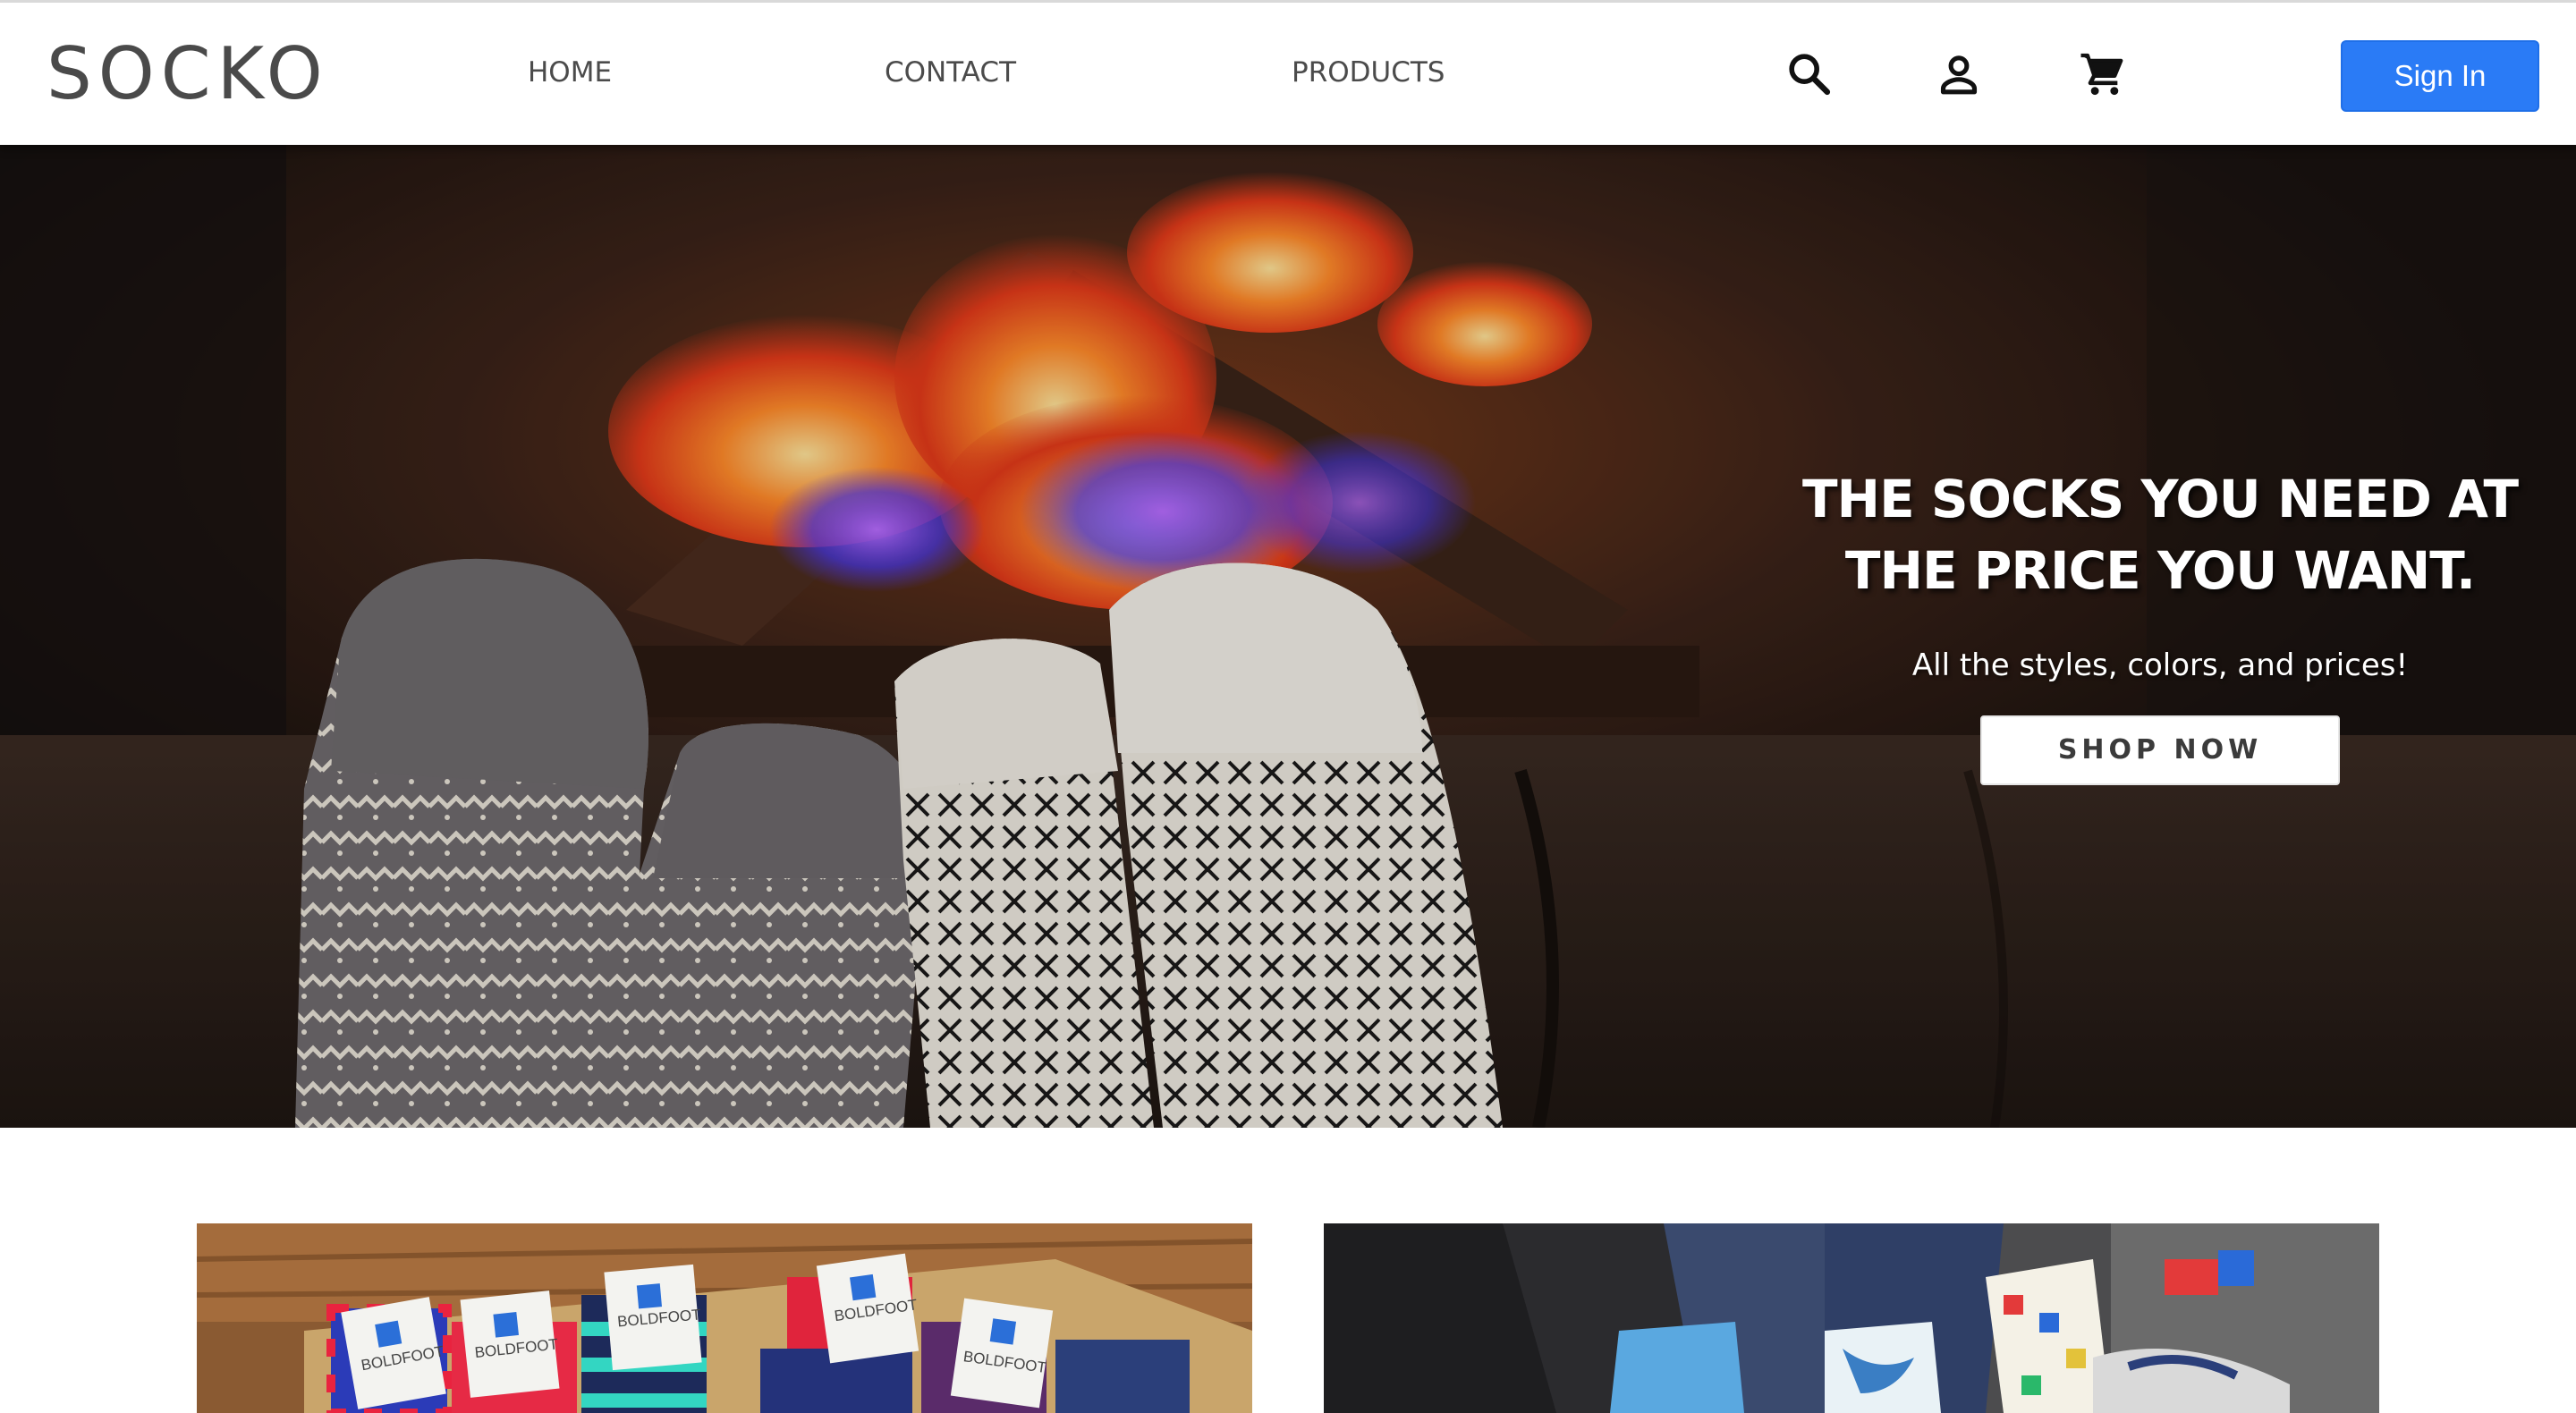 This screenshot has height=1413, width=2576. Describe the element at coordinates (1368, 72) in the screenshot. I see `nav-products: PRODUCTS` at that location.